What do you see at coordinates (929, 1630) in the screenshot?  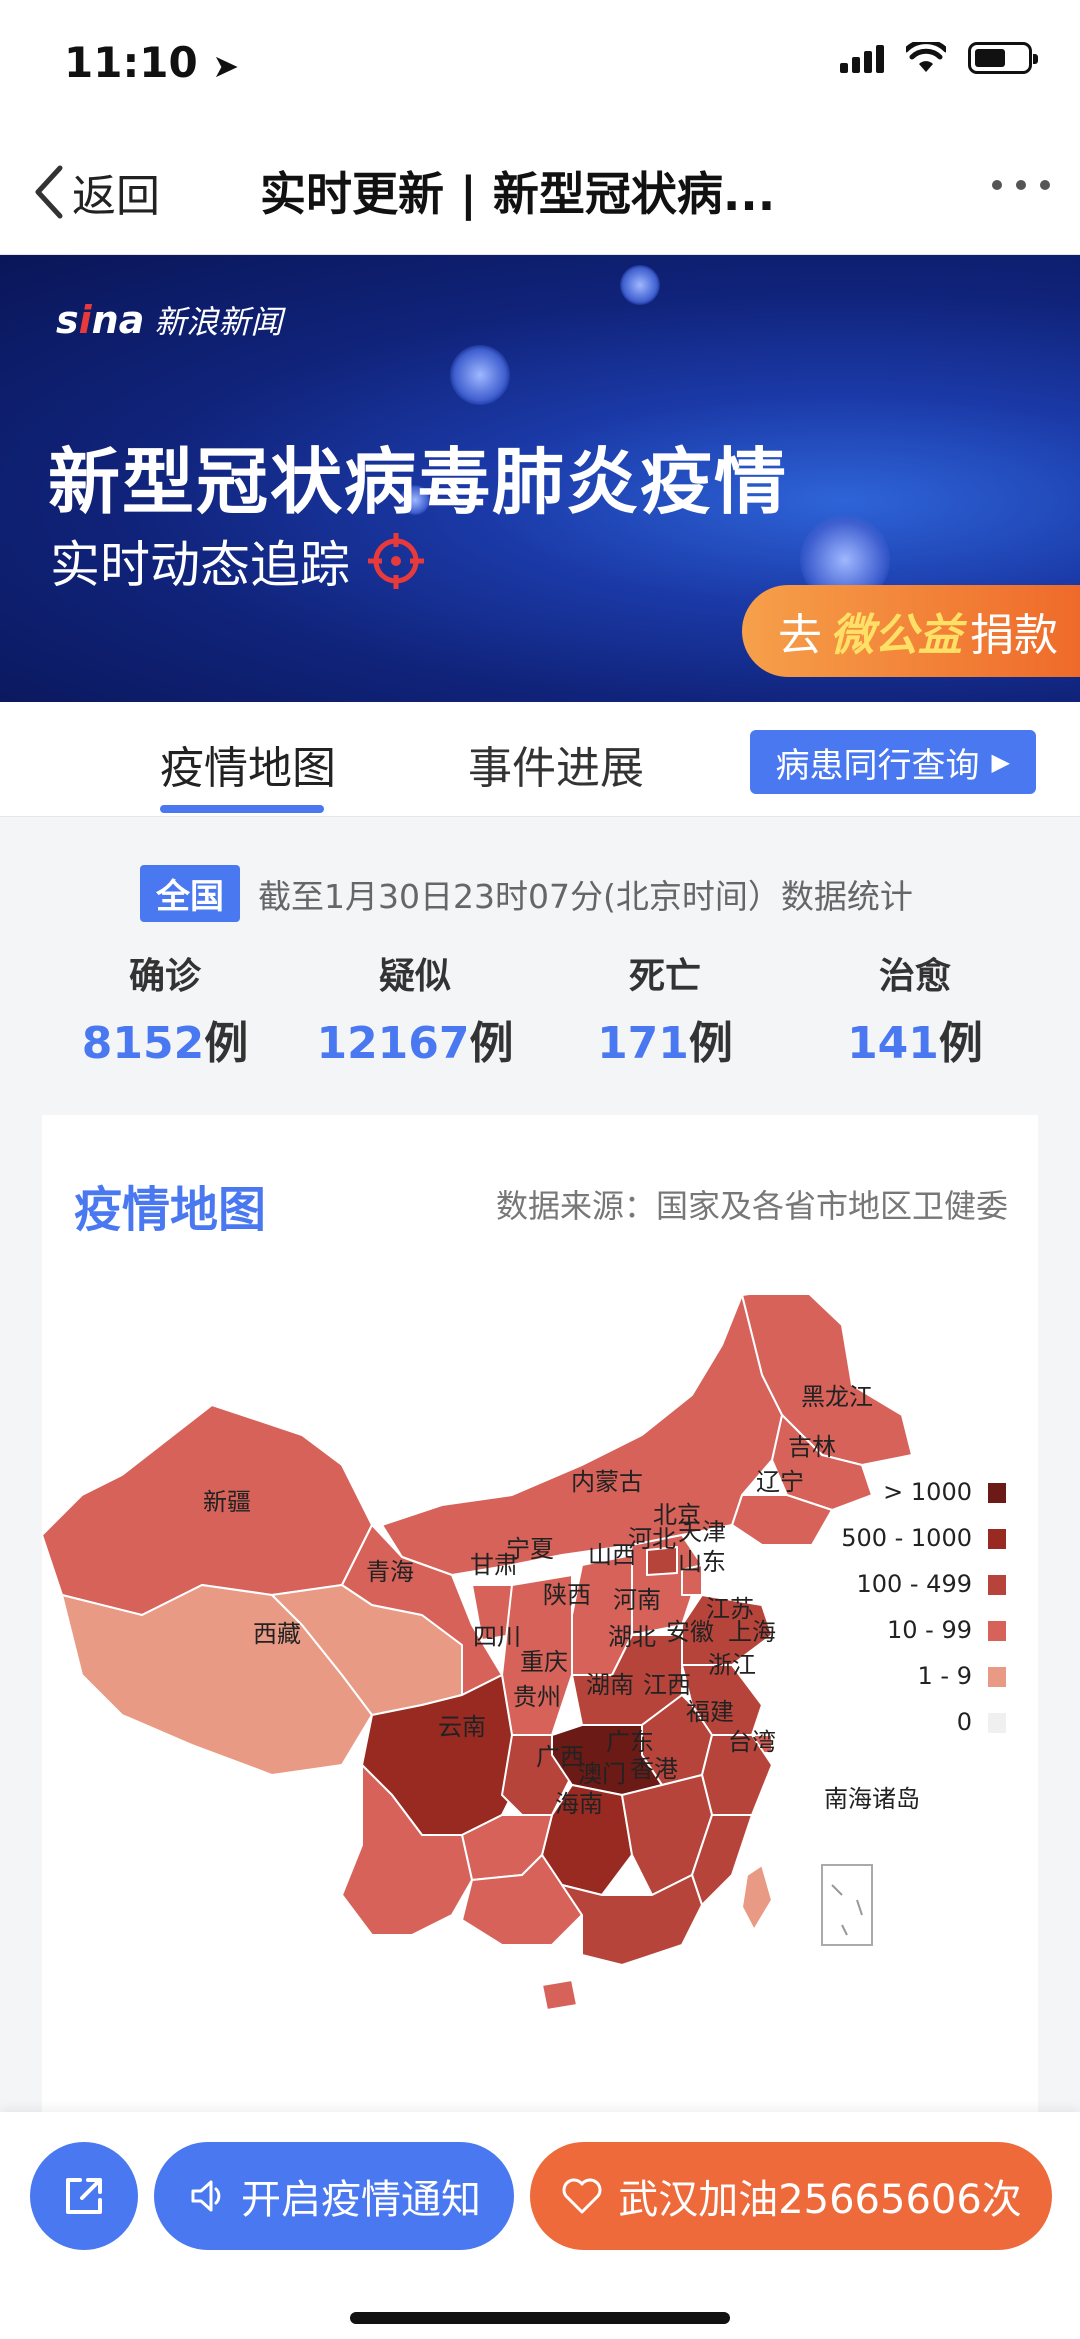 I see `legend-label: 10 - 99` at bounding box center [929, 1630].